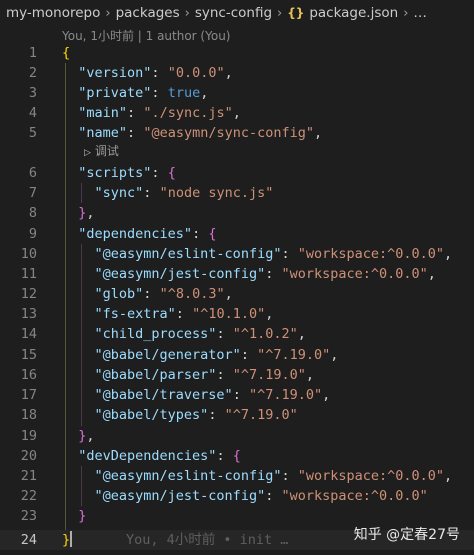 The width and height of the screenshot is (474, 555). I want to click on line-code: "private": true,, so click(135, 93).